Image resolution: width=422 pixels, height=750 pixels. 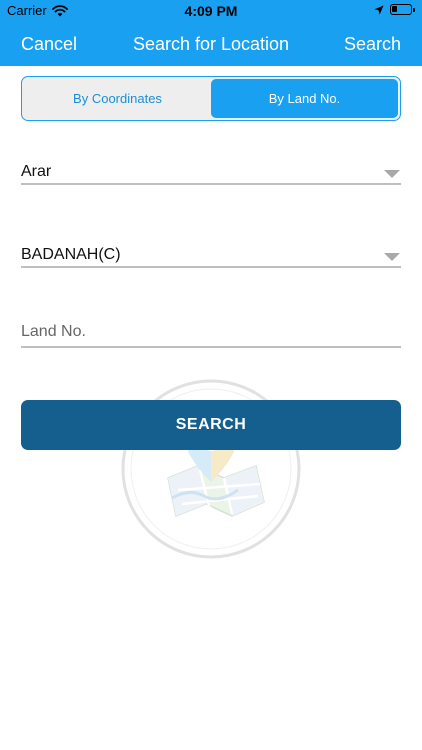 I want to click on city-dropdown: BADANAH(C), so click(x=211, y=253).